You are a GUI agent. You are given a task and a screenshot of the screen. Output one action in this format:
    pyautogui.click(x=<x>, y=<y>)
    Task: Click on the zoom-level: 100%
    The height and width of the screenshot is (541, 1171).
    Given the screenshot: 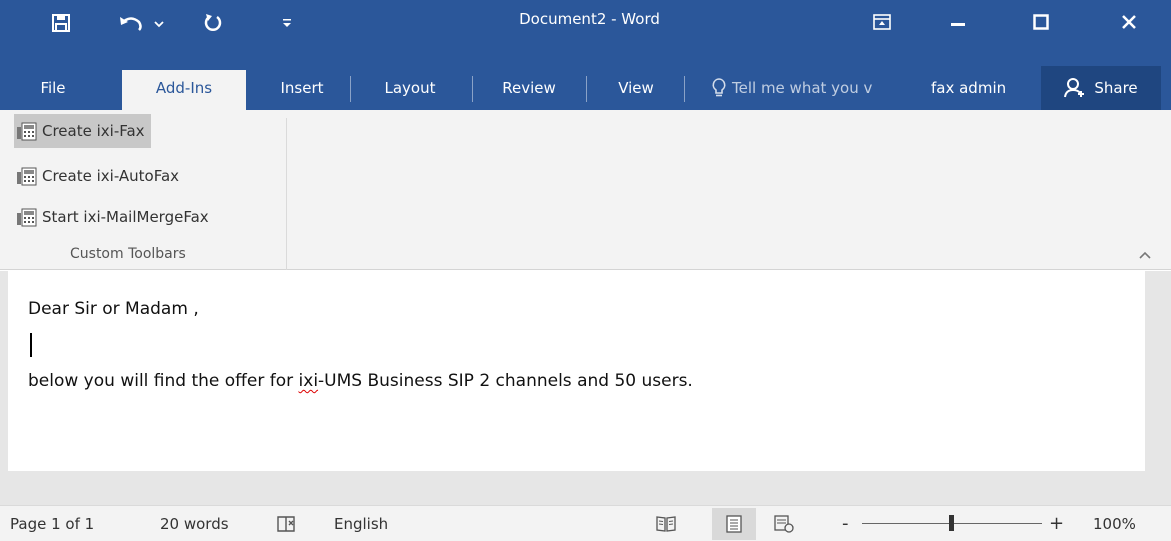 What is the action you would take?
    pyautogui.click(x=1114, y=523)
    